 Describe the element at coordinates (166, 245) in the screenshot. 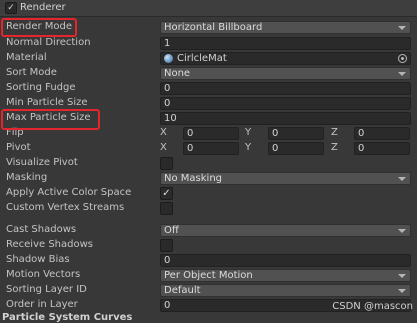

I see `receive-shadows-checkbox` at that location.